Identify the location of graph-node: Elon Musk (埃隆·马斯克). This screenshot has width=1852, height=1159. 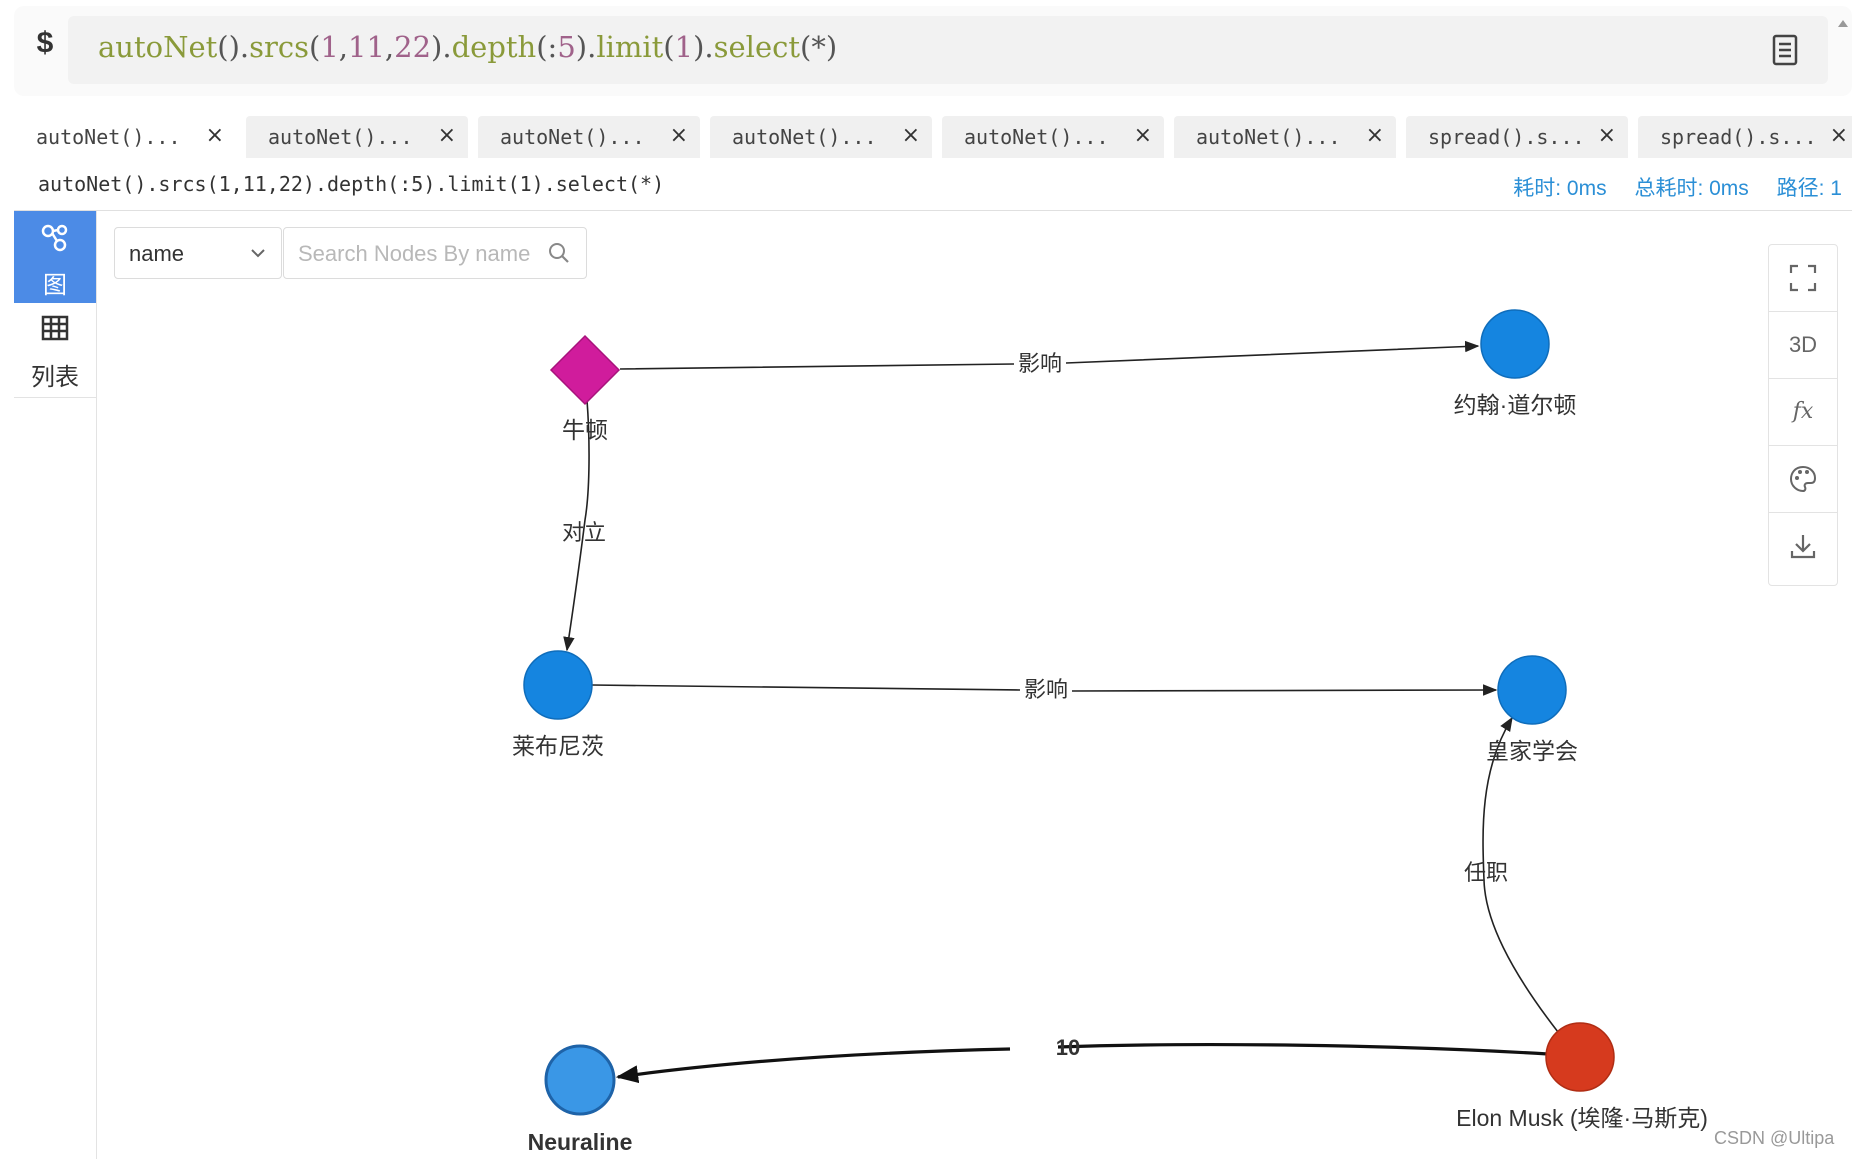
(1582, 1076).